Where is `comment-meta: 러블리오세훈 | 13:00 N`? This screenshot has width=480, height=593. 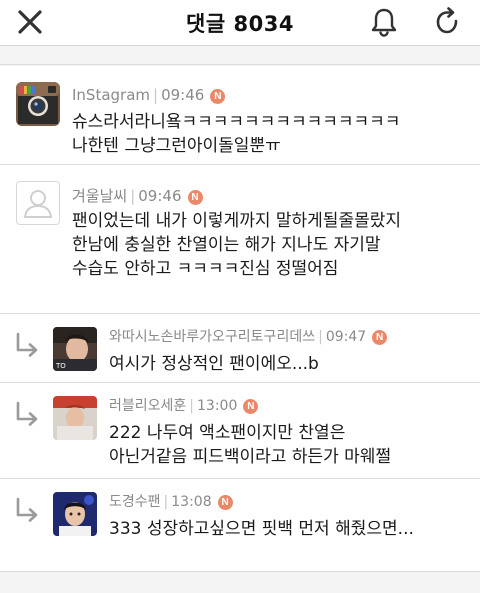
comment-meta: 러블리오세훈 | 13:00 N is located at coordinates (184, 405).